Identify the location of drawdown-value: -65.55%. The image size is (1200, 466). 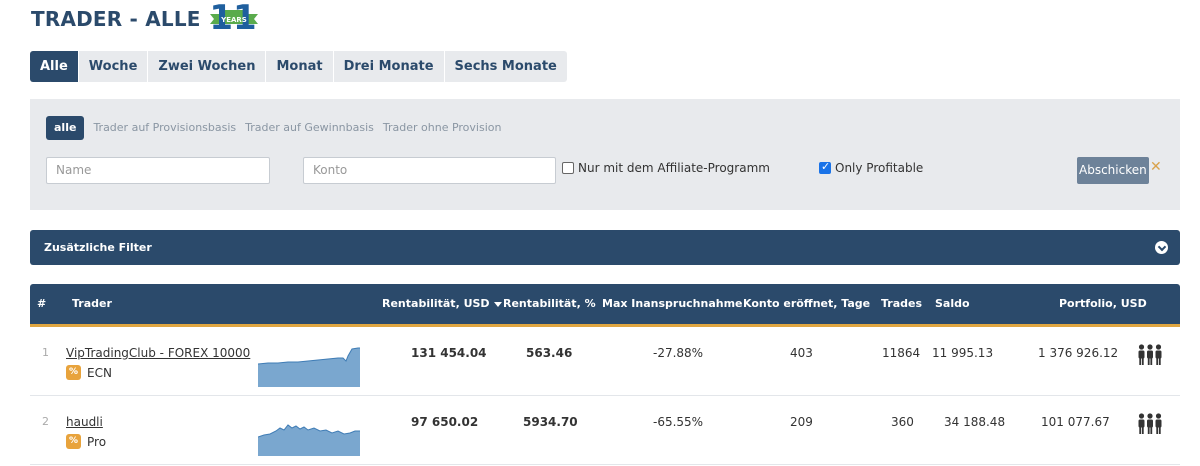
(678, 422).